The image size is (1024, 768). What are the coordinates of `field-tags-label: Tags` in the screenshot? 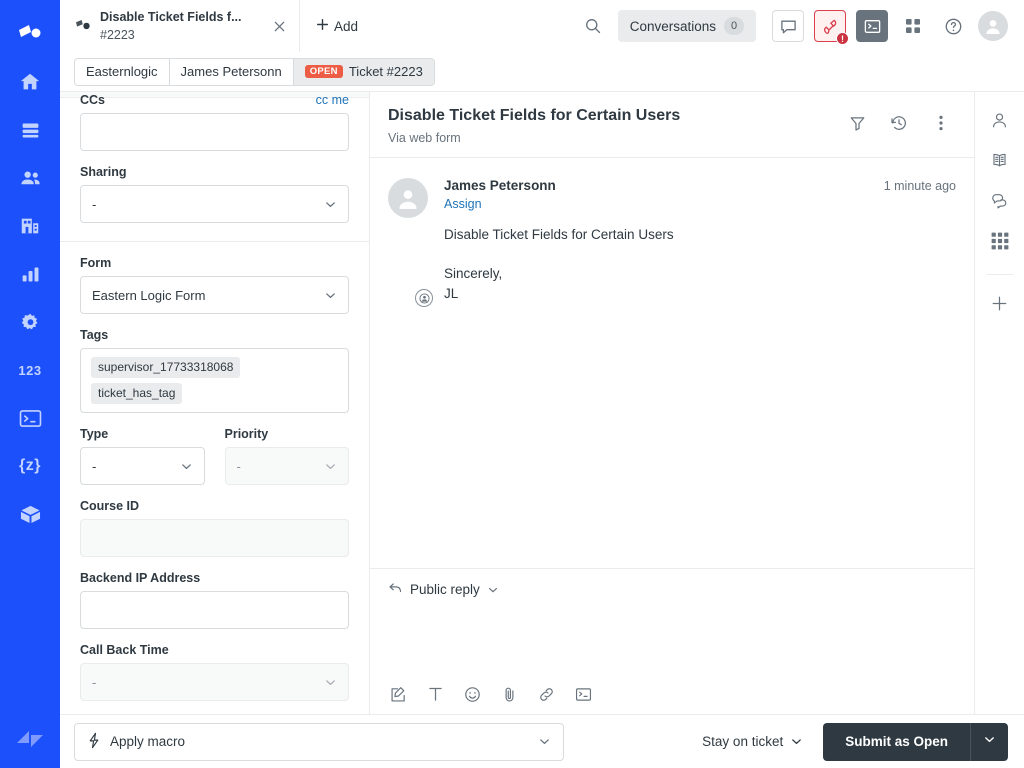 It's located at (94, 335).